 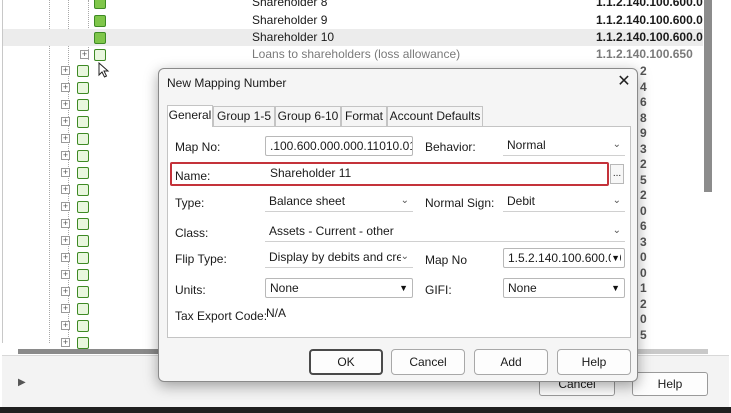 I want to click on tree-row: Shareholder 8 1.1.2.140.100.600.0, so click(x=352, y=5).